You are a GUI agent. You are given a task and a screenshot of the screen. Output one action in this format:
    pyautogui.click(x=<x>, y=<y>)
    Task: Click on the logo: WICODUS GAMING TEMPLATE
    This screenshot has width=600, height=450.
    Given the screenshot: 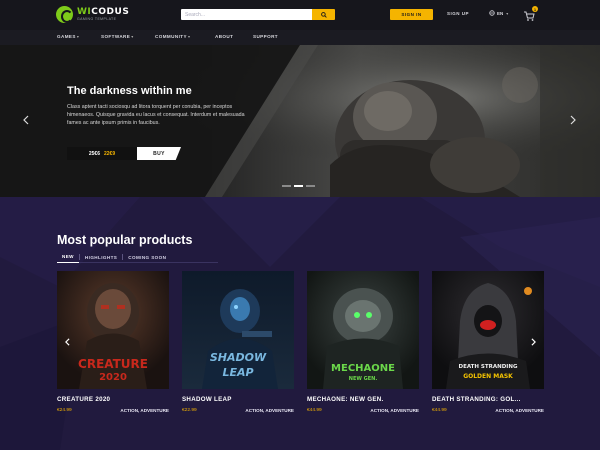 What is the action you would take?
    pyautogui.click(x=92, y=14)
    